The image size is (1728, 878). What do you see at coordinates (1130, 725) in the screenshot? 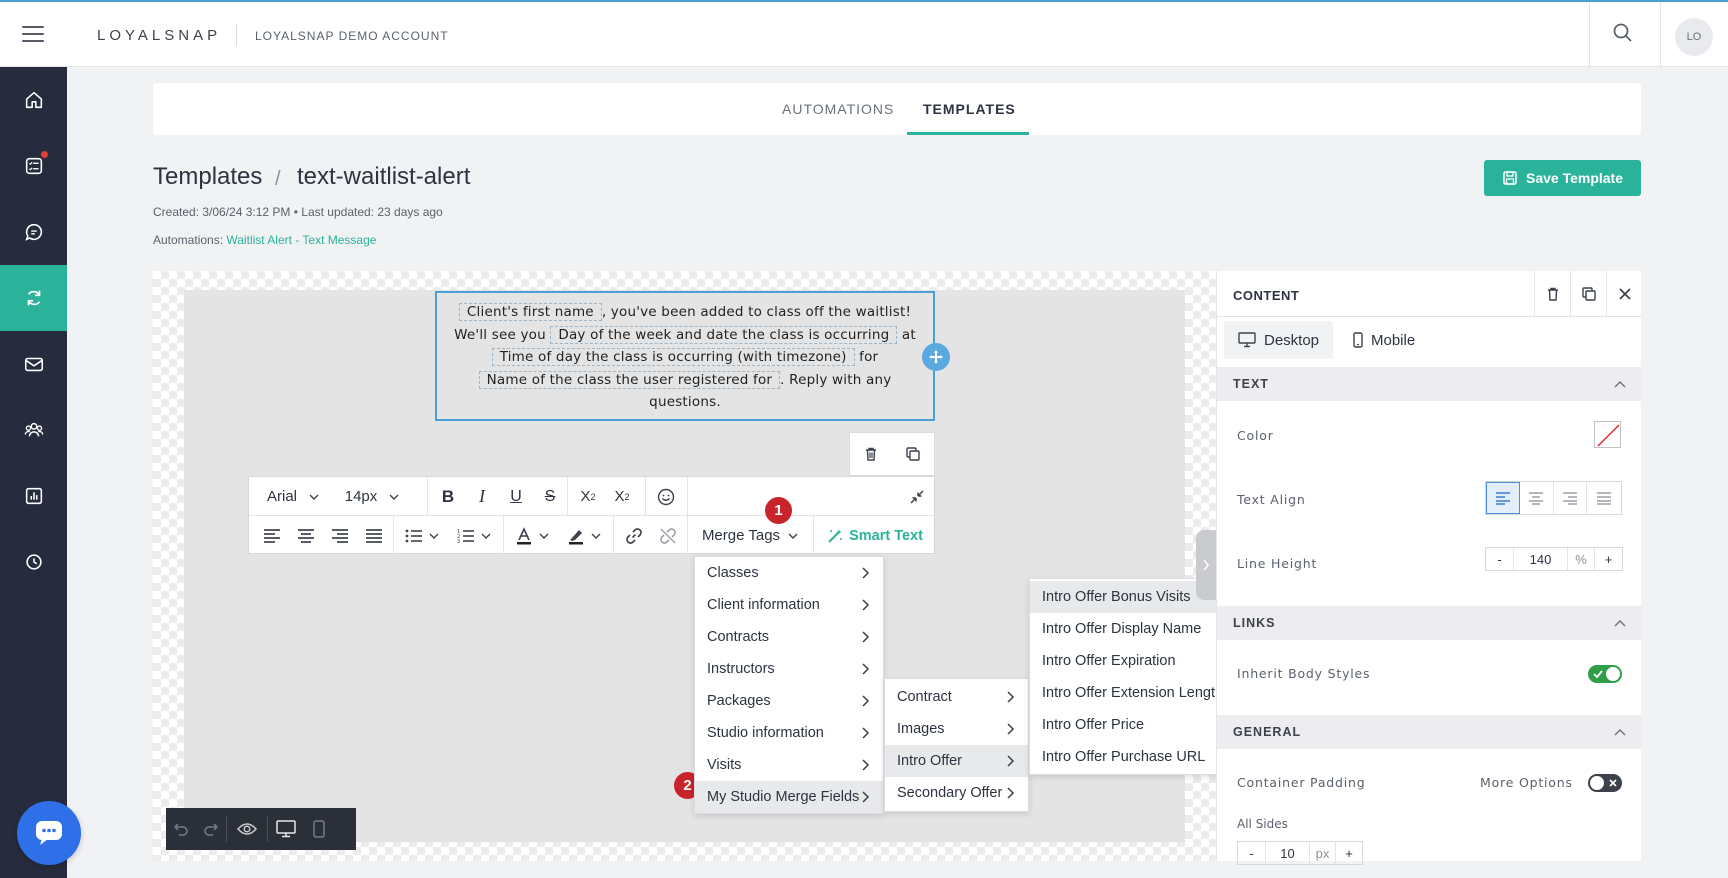
I see `menu-item-intro-offer-price: Intro Offer Price` at bounding box center [1130, 725].